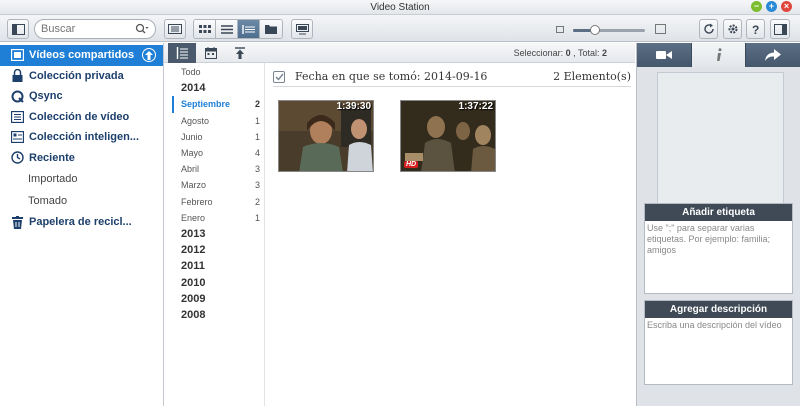 The height and width of the screenshot is (406, 800). Describe the element at coordinates (218, 153) in the screenshot. I see `timeline-month: Mayo 4` at that location.